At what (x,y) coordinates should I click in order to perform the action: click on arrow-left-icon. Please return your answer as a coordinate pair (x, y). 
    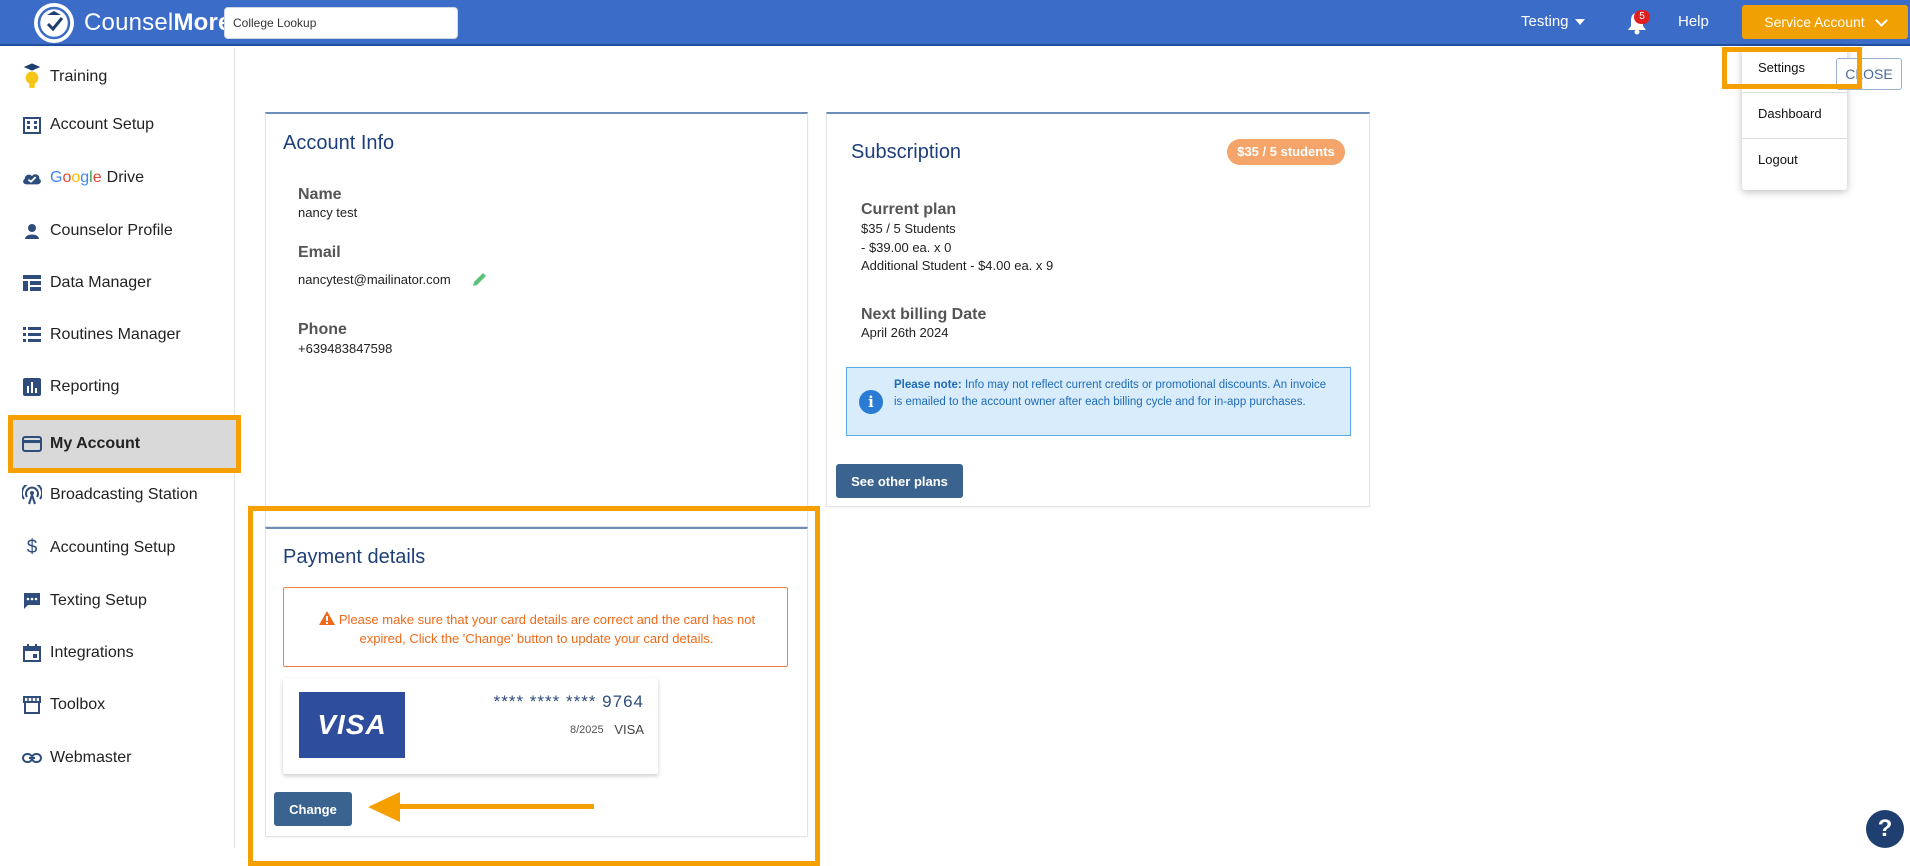
    Looking at the image, I should click on (384, 807).